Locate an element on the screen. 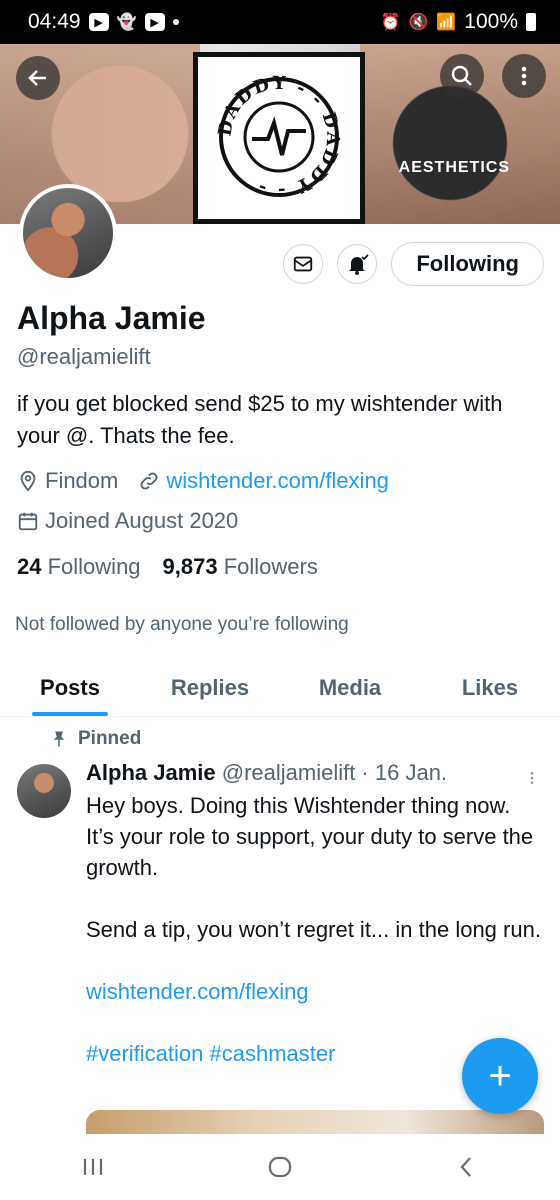  post-handle-date: @realjamielift · 16 Jan. is located at coordinates (334, 772).